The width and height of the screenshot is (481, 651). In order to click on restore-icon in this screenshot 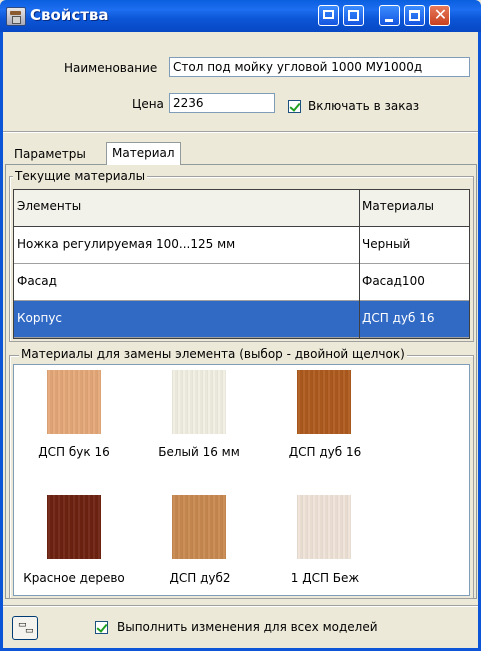, I will do `click(353, 15)`.